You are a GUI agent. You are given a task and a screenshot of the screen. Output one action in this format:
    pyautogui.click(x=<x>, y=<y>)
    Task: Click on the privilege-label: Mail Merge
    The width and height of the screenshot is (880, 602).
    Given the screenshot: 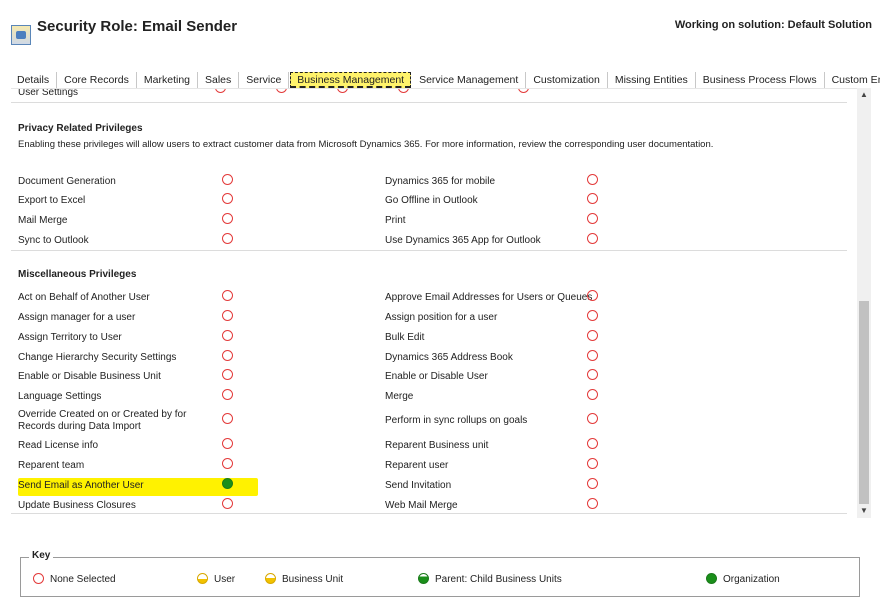 What is the action you would take?
    pyautogui.click(x=43, y=220)
    